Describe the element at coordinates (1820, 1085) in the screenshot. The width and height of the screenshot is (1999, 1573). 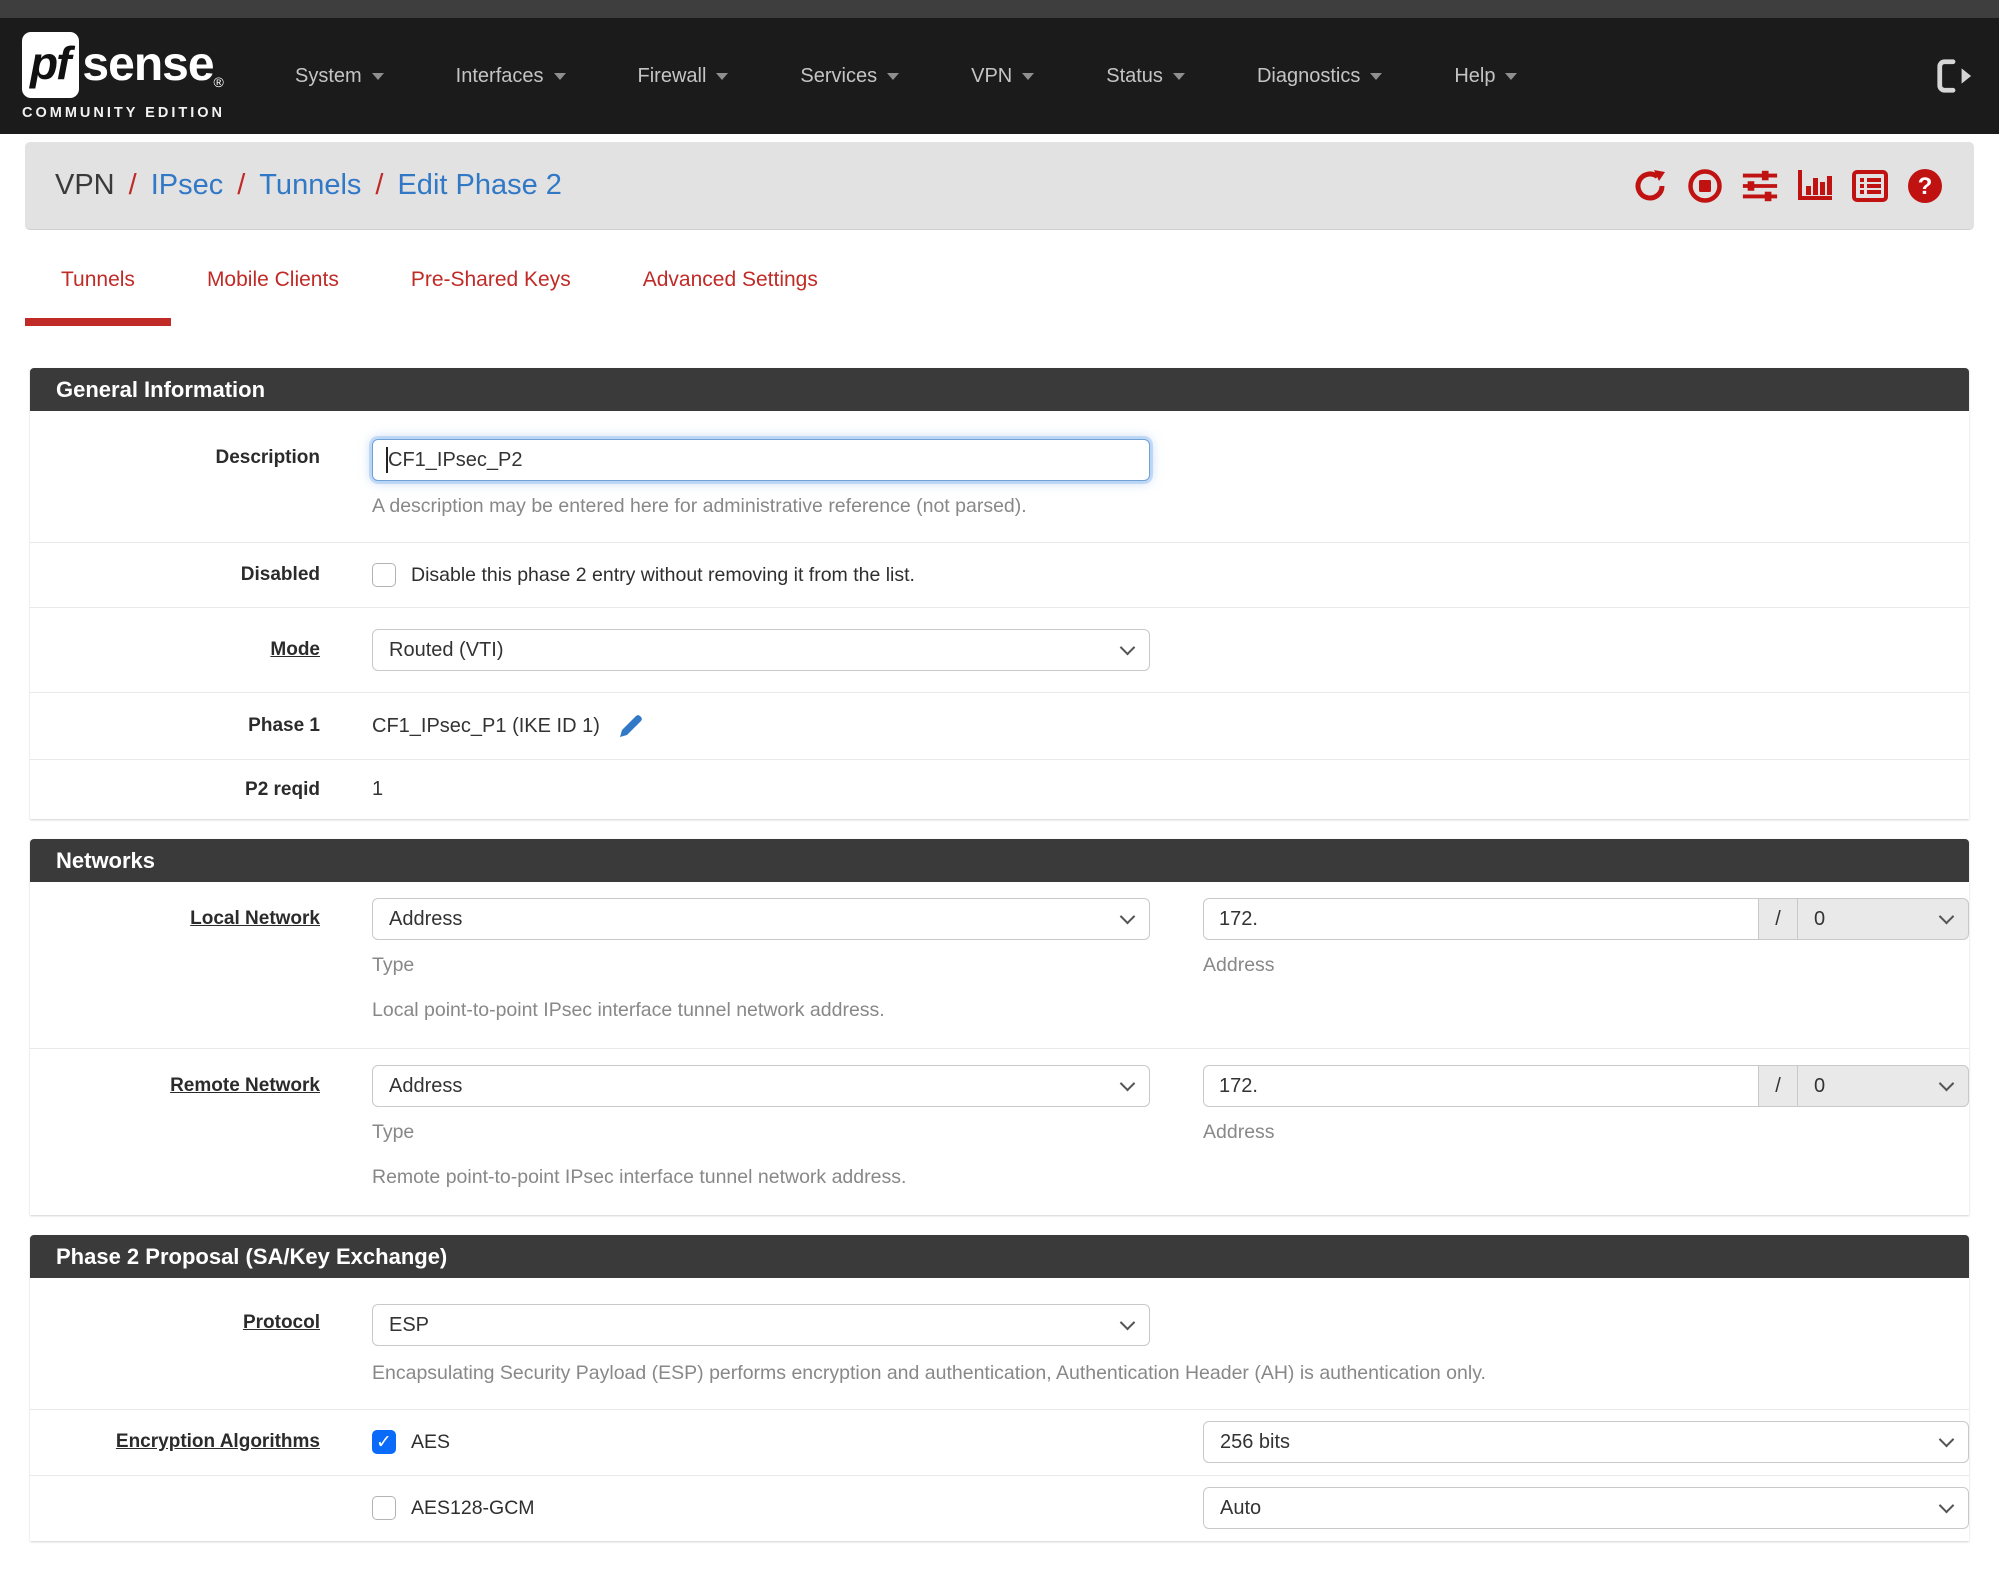
I see `remote-network-prefix-value: 0` at that location.